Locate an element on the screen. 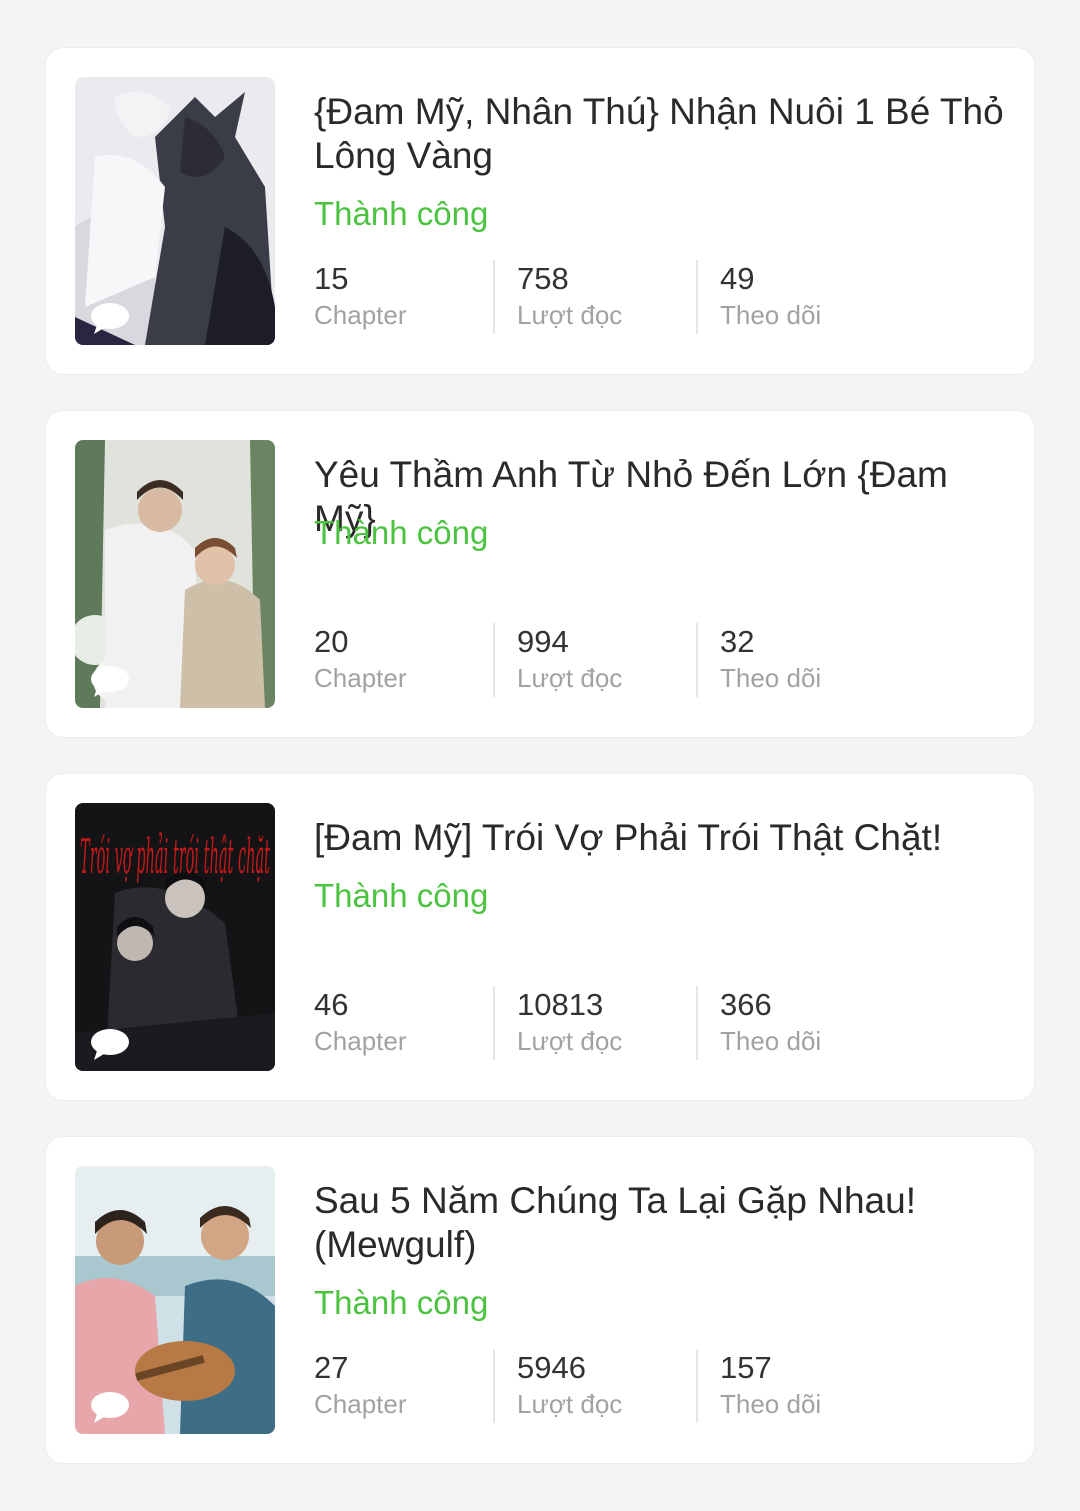 The width and height of the screenshot is (1080, 1511). read-count: 758 Lượt đọc is located at coordinates (617, 298).